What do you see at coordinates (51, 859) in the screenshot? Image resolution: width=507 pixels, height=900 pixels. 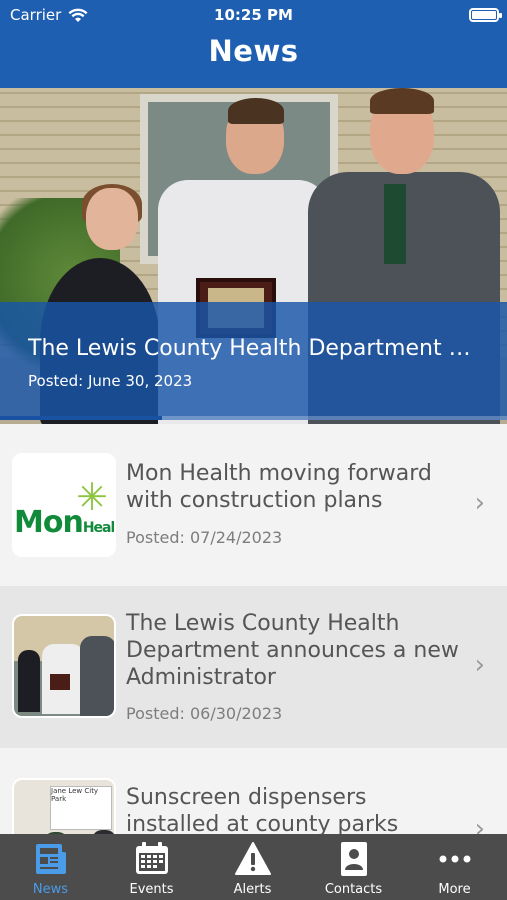 I see `newspaper-icon` at bounding box center [51, 859].